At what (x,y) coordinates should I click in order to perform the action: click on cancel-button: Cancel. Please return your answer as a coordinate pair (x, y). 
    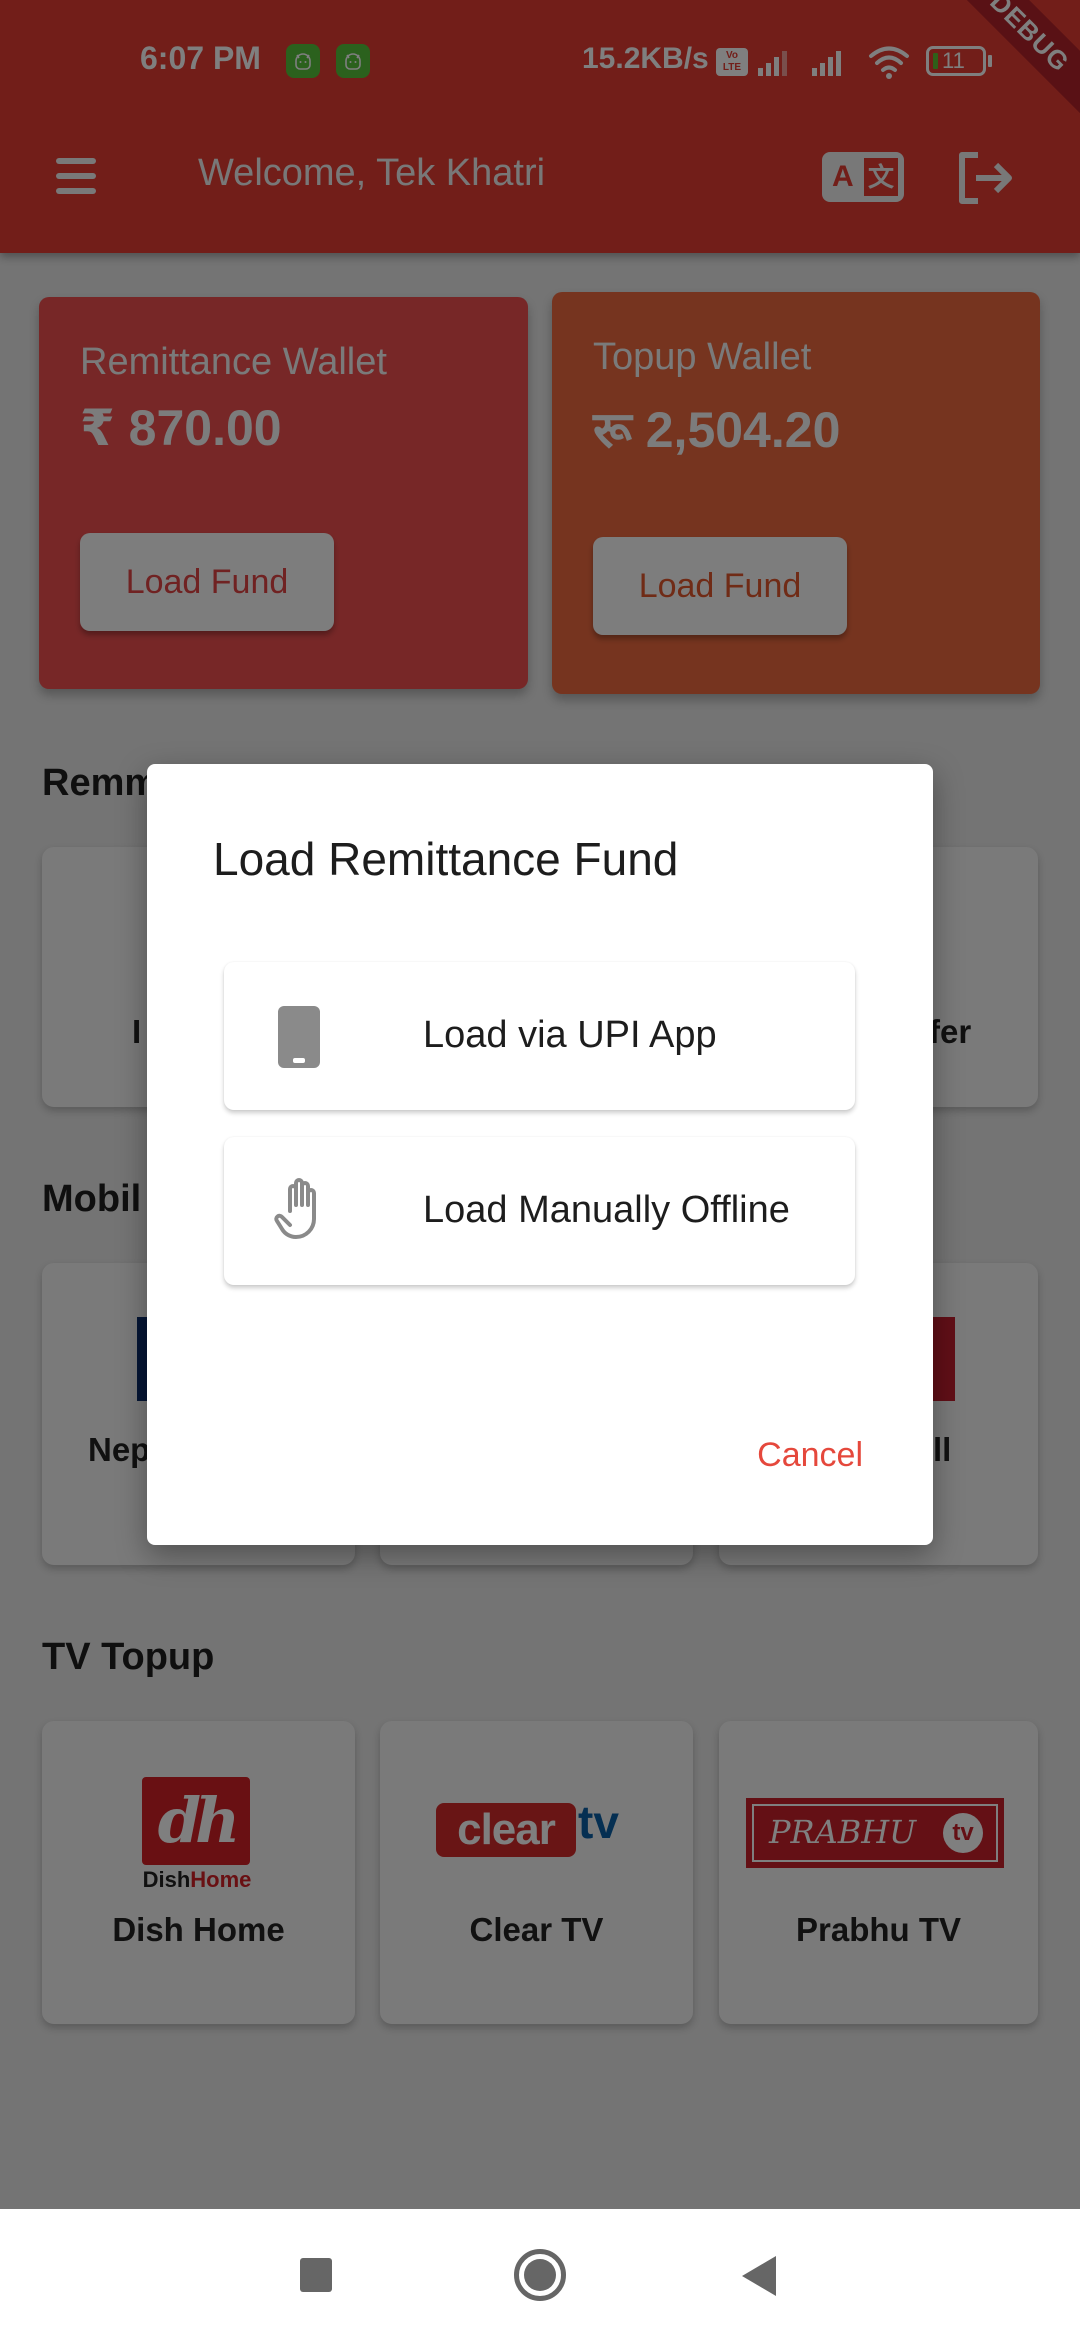
    Looking at the image, I should click on (810, 1455).